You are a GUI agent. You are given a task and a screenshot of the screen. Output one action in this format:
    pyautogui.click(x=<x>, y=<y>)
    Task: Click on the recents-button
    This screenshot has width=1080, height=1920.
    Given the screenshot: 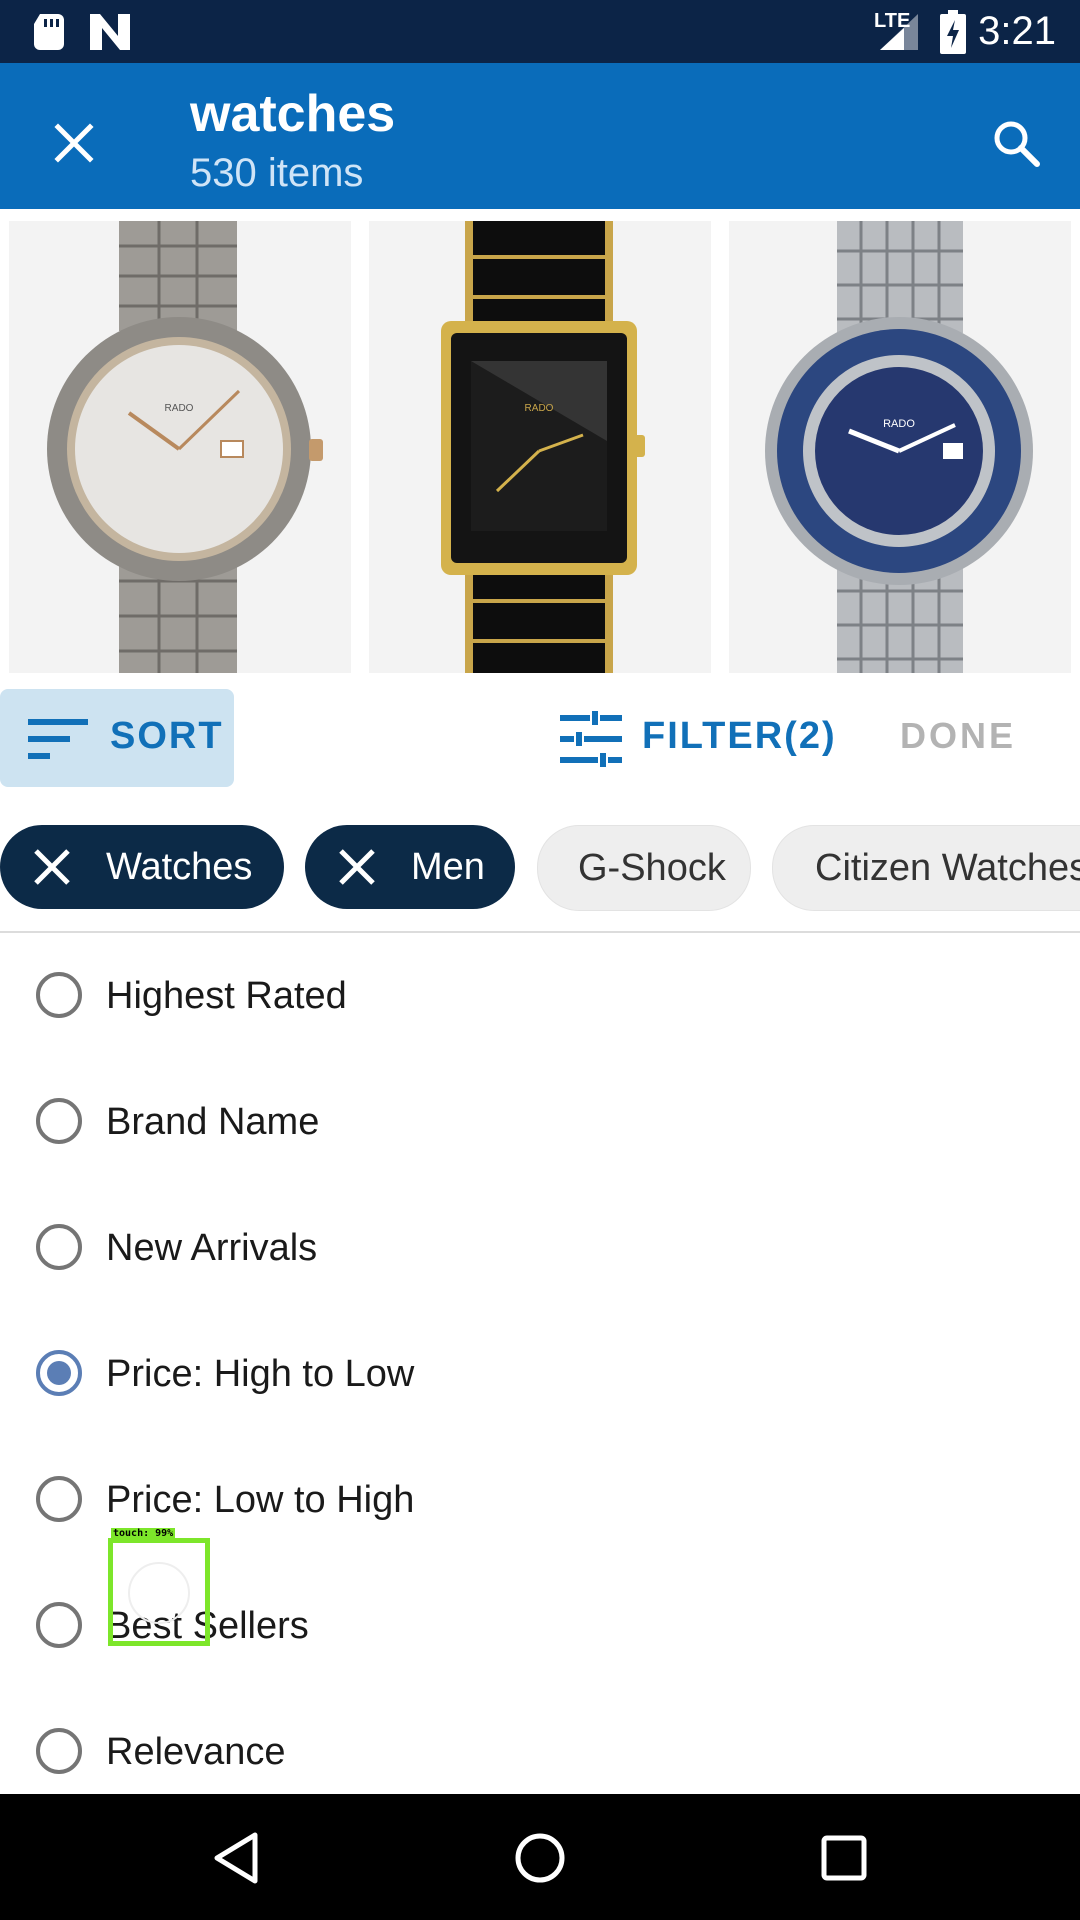 What is the action you would take?
    pyautogui.click(x=844, y=1858)
    